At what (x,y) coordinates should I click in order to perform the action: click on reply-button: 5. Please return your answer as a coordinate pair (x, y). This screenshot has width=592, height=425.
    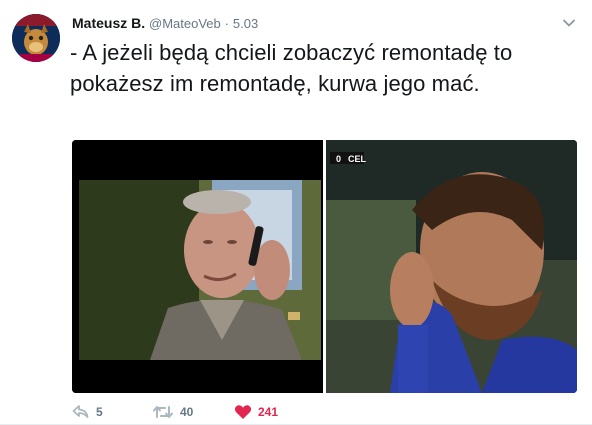
    Looking at the image, I should click on (87, 412).